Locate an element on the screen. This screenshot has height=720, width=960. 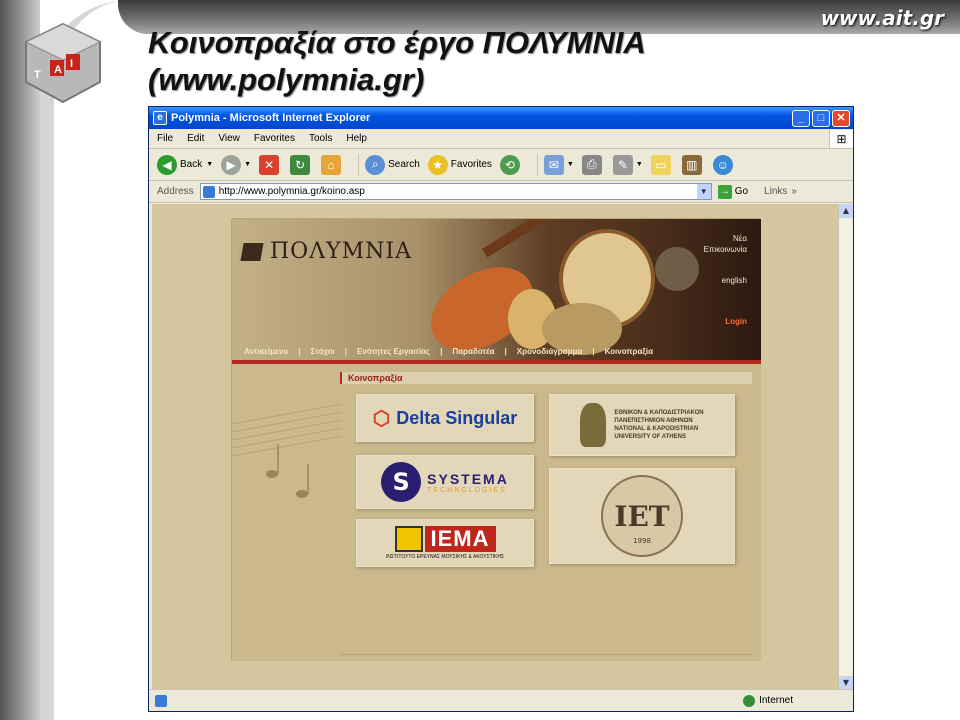
scroll-up-icon: ▲ is located at coordinates (846, 211).